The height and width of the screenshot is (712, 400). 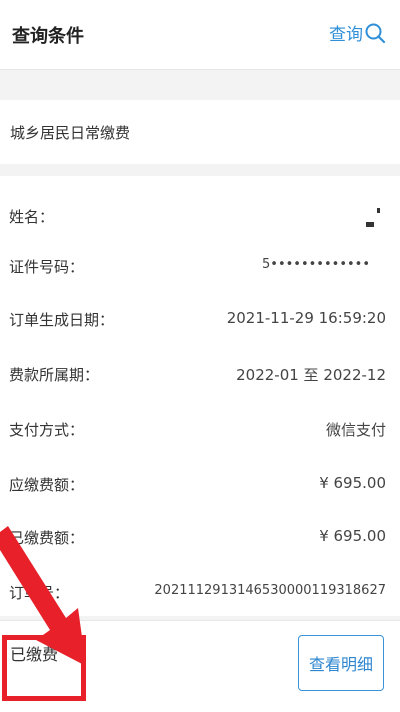 I want to click on amount-paid-value: ¥ 695.00, so click(x=352, y=536).